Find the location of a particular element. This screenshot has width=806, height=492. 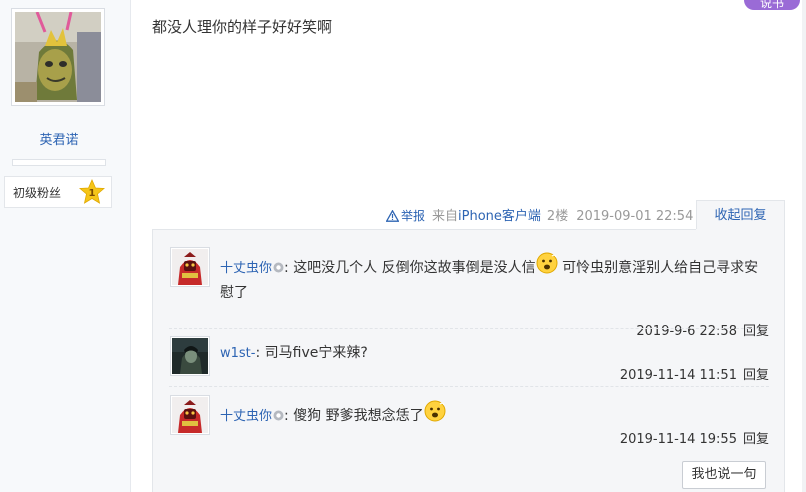

corner-tag: 说书 is located at coordinates (772, 5).